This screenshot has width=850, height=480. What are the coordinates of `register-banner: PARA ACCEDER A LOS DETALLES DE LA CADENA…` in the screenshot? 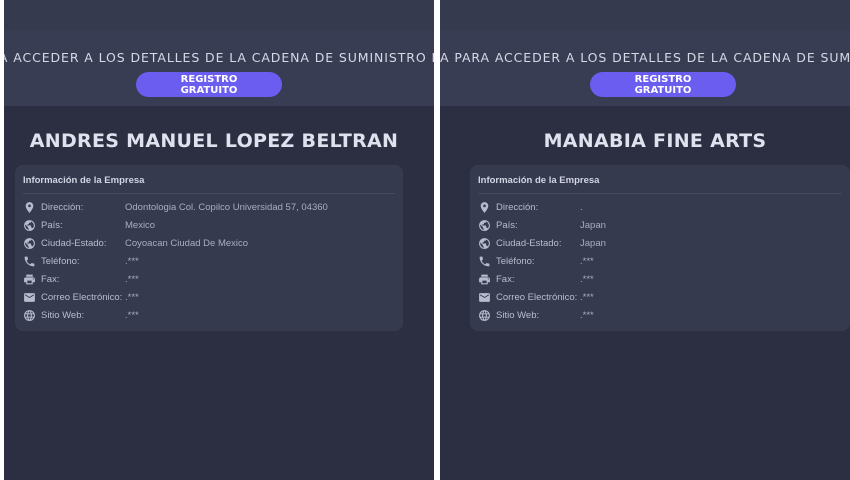 It's located at (219, 68).